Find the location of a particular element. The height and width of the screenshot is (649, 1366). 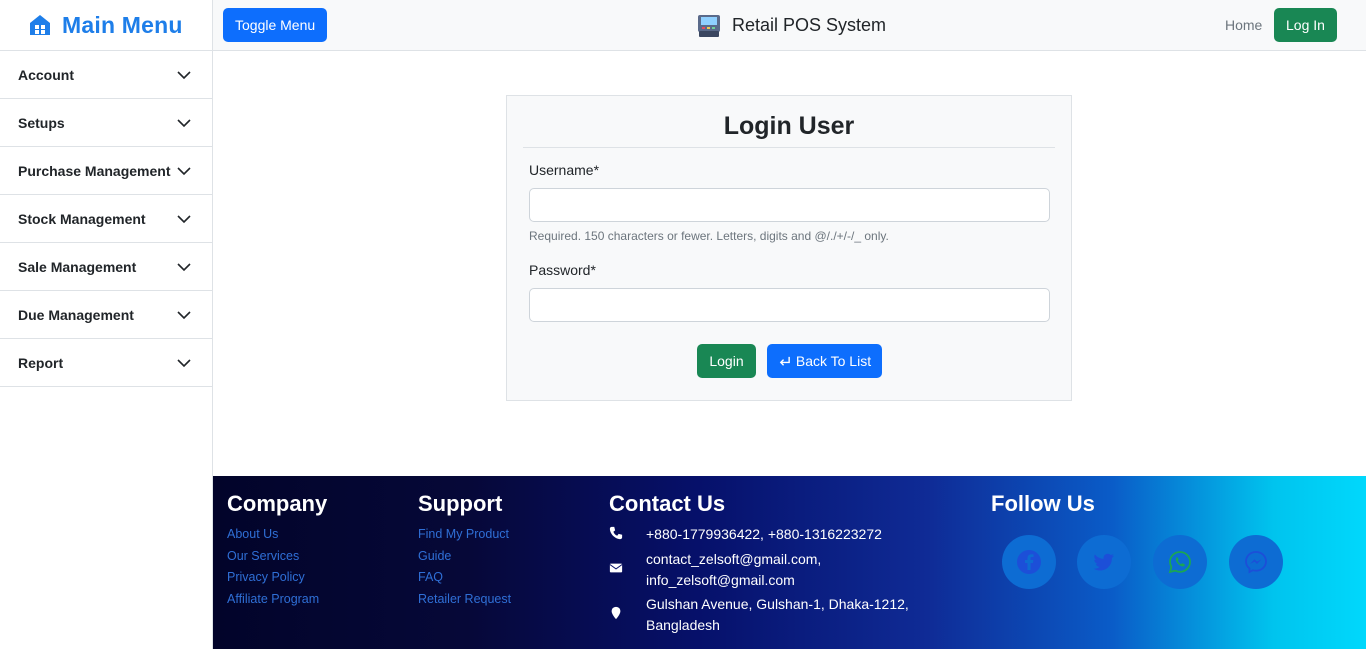

sidebar-item-label: Setups is located at coordinates (41, 122).